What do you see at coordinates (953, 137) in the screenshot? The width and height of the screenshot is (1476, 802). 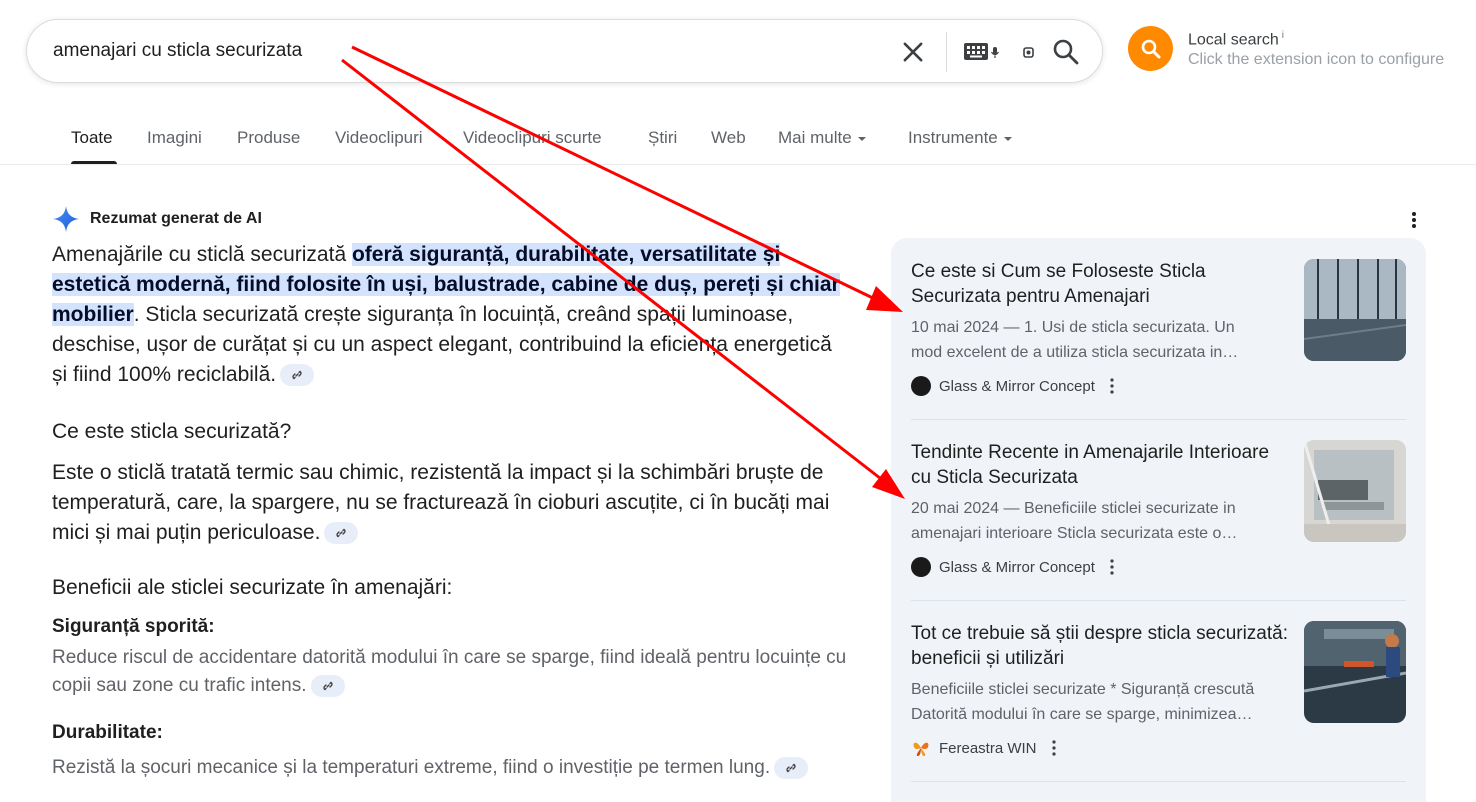 I see `tab-instrumente-label: Instrumente` at bounding box center [953, 137].